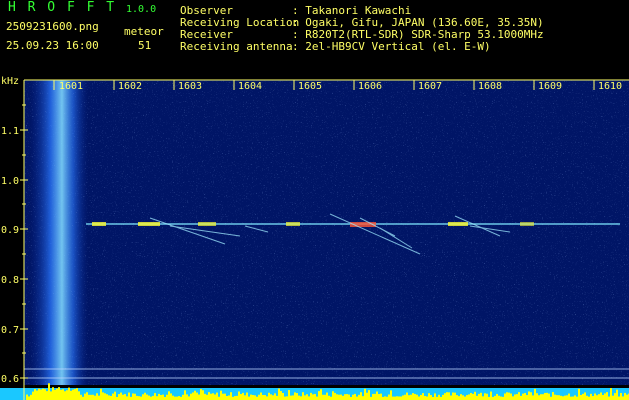  What do you see at coordinates (59, 232) in the screenshot?
I see `interference-band-texture` at bounding box center [59, 232].